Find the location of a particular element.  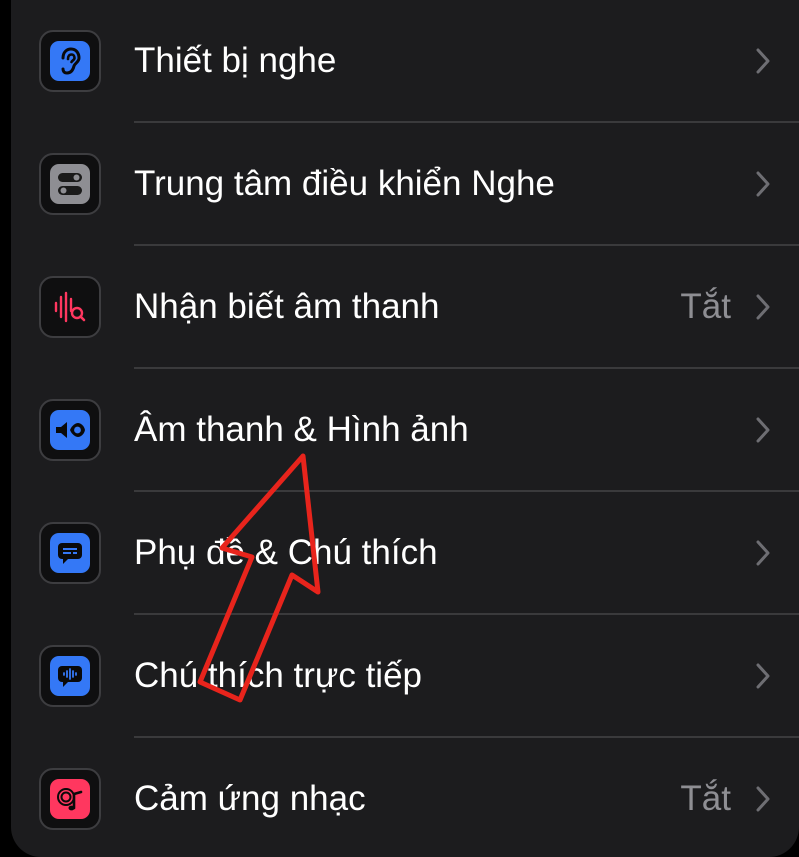

row-audio-visual: Âm thanh & Hình ảnh is located at coordinates (405, 430).